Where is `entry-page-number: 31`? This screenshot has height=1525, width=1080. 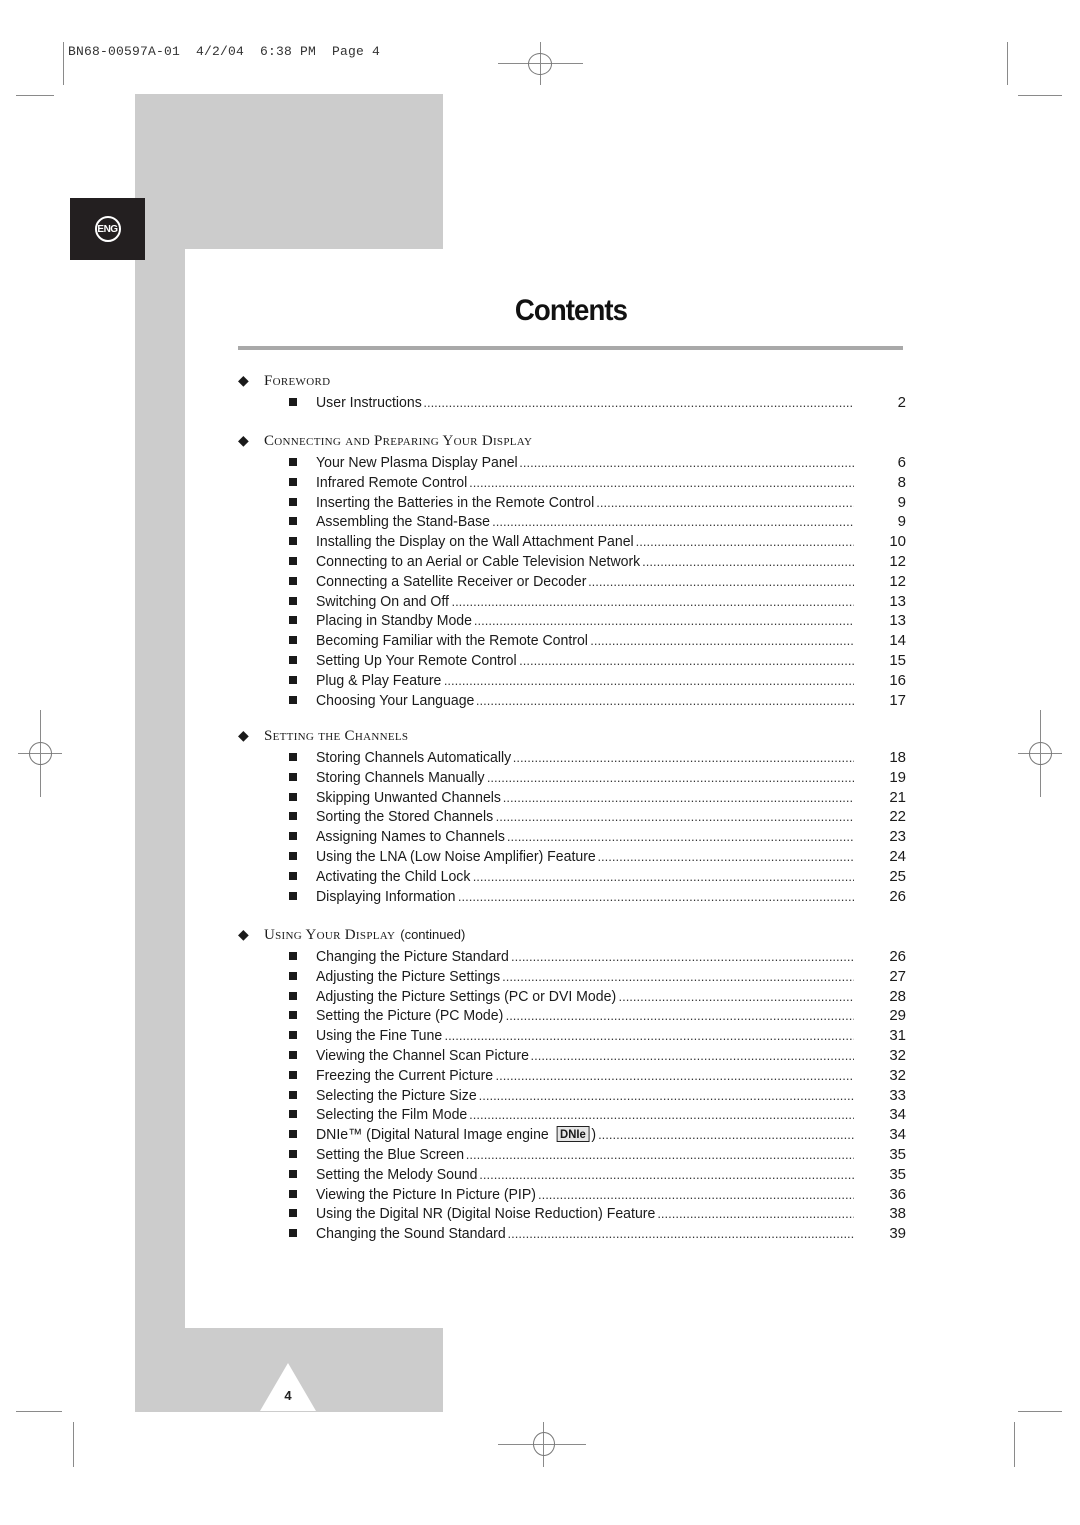
entry-page-number: 31 is located at coordinates (897, 1036).